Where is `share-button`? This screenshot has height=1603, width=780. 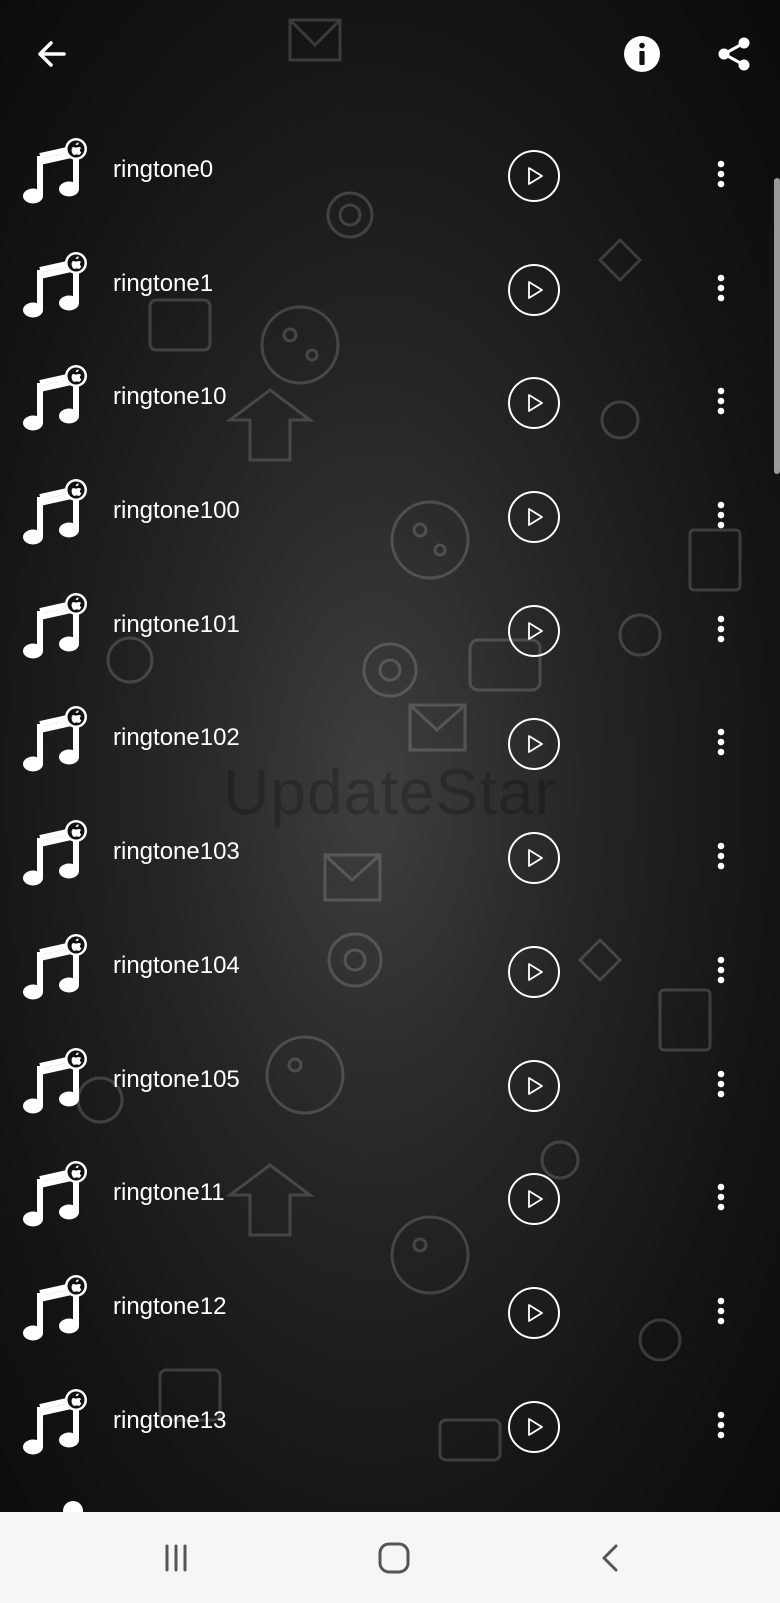
share-button is located at coordinates (734, 54).